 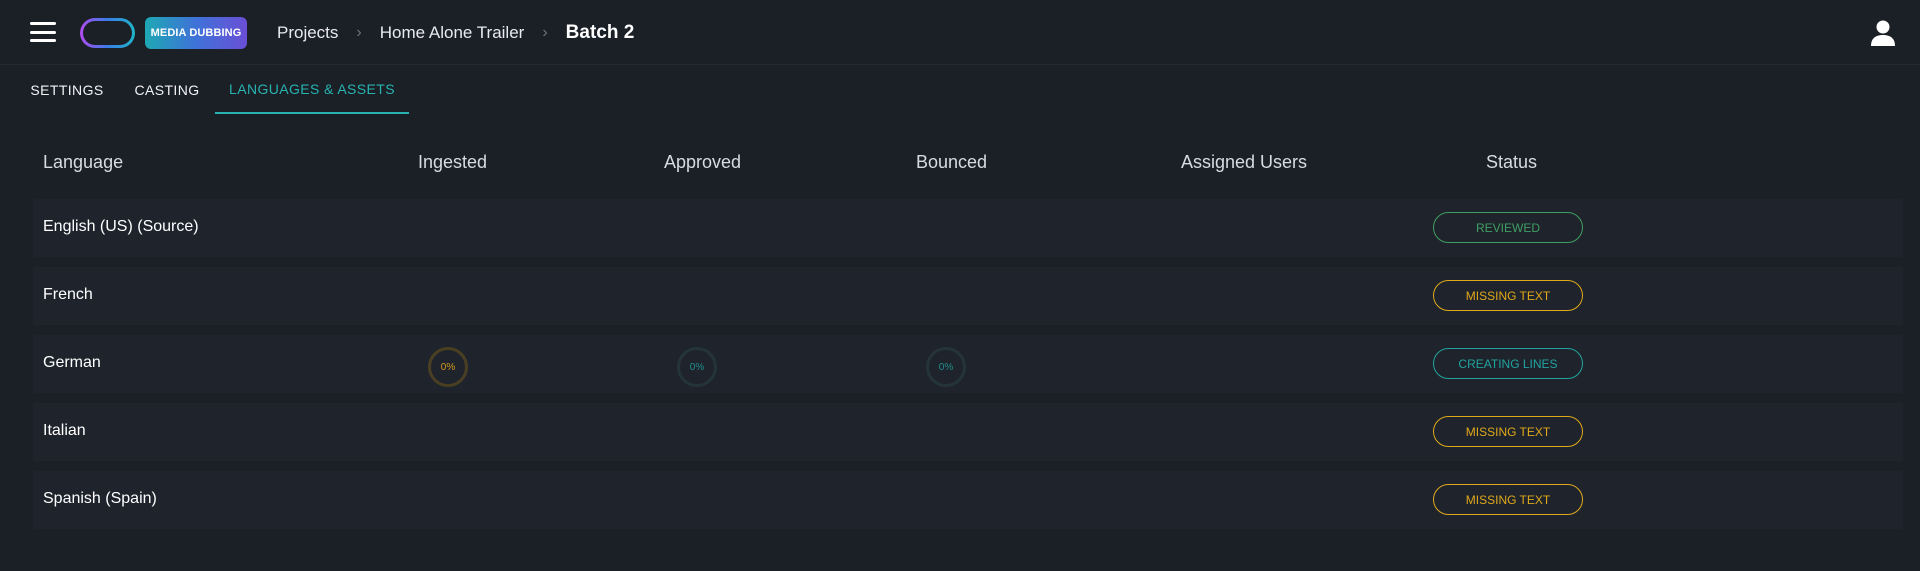 I want to click on product-badge: MEDIA DUBBING, so click(x=196, y=33).